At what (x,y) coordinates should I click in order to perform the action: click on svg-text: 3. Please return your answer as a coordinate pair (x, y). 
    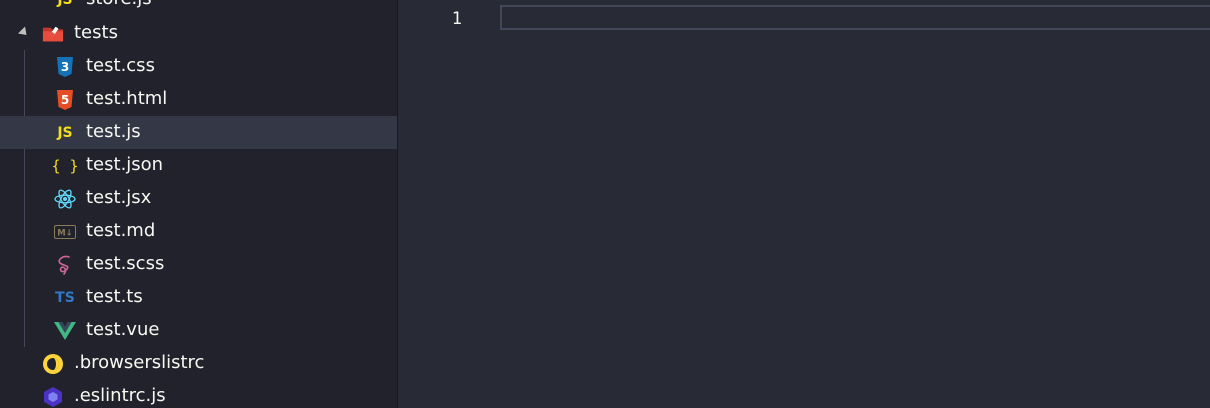
    Looking at the image, I should click on (65, 67).